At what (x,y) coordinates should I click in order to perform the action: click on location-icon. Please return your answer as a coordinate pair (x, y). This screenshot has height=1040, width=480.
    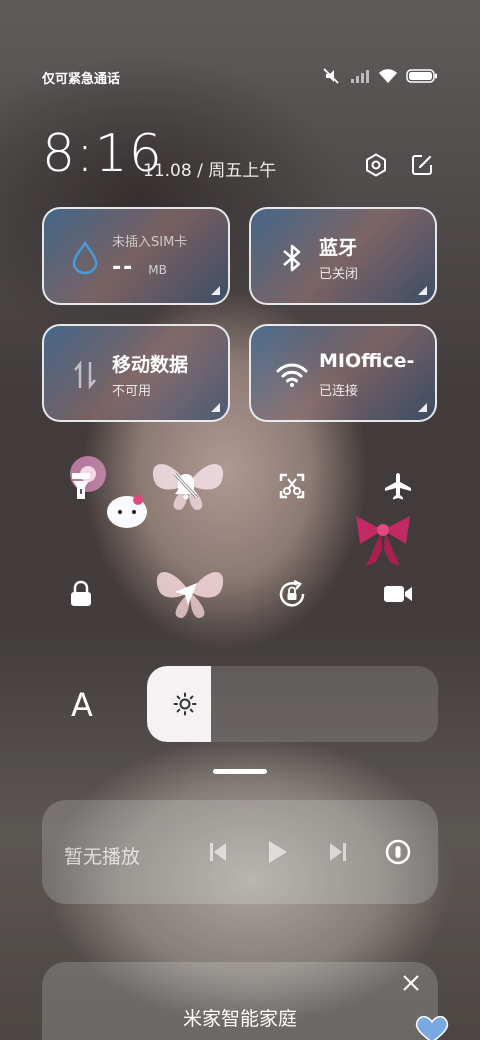
    Looking at the image, I should click on (186, 594).